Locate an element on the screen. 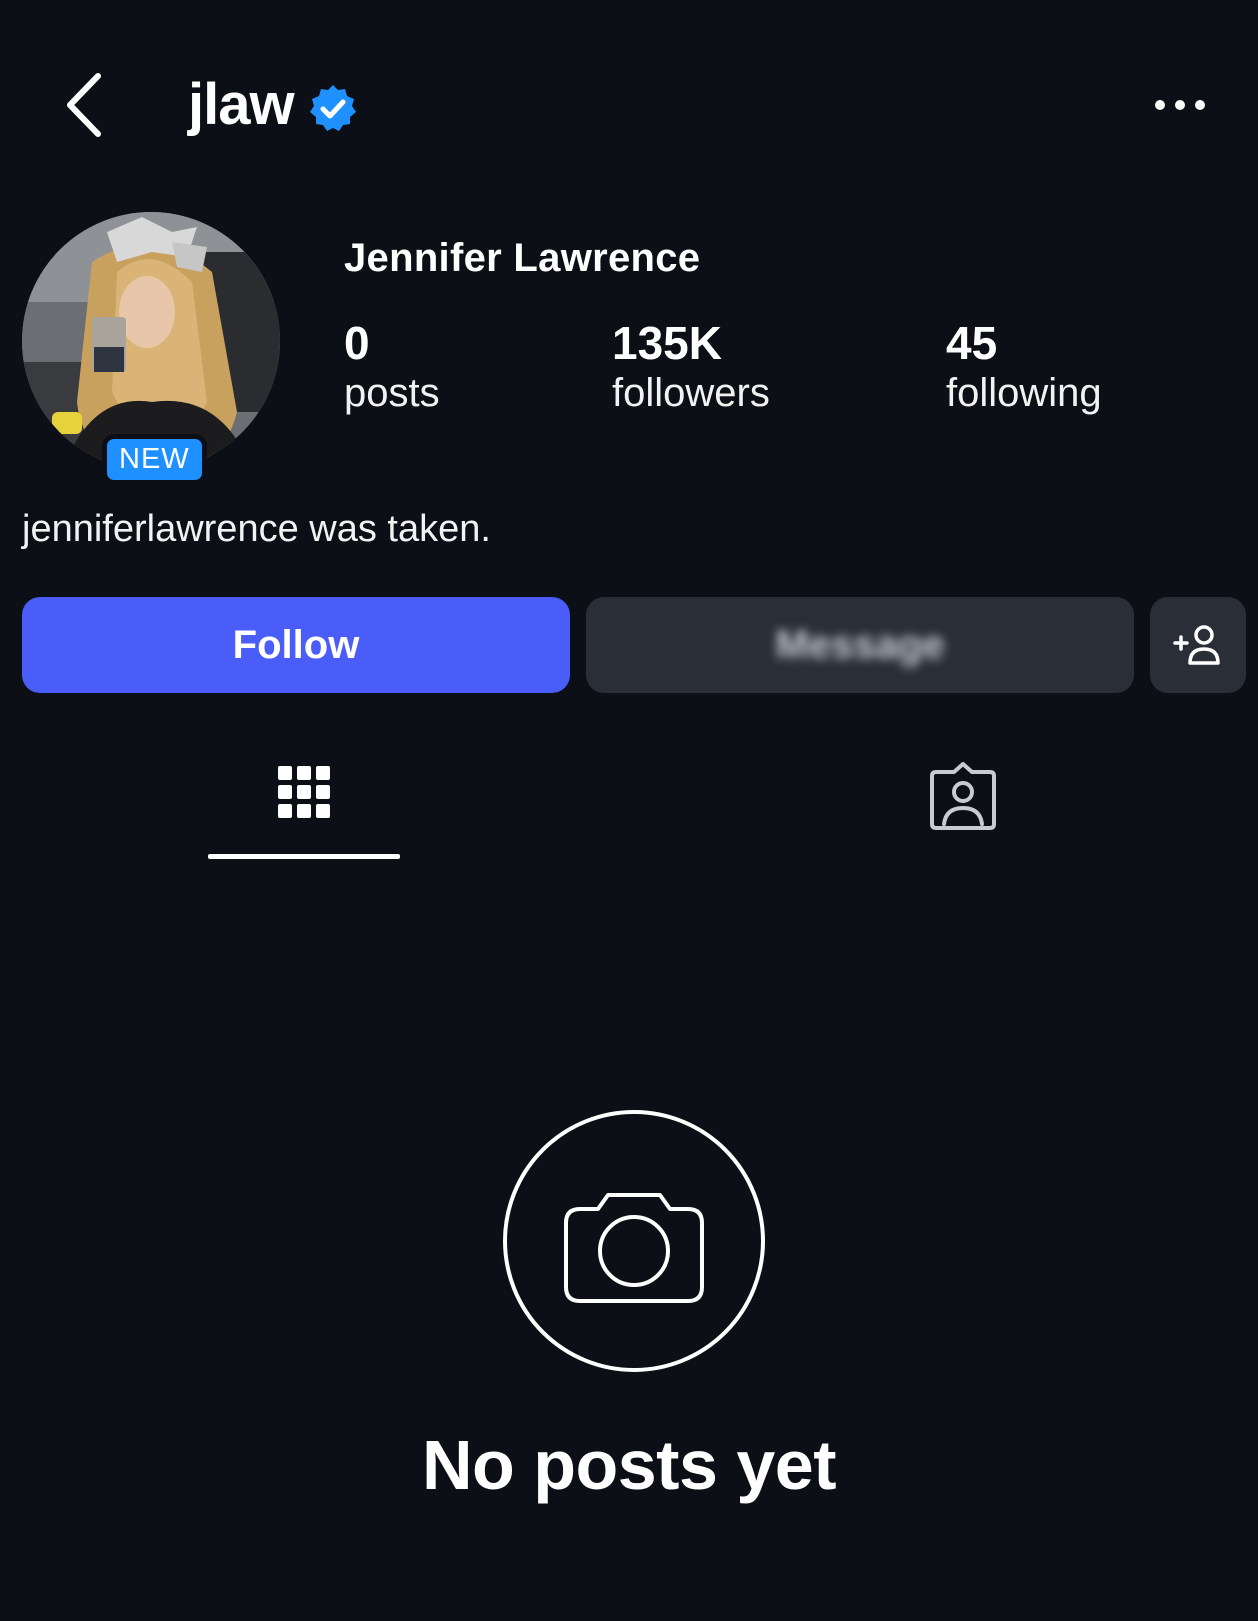 The height and width of the screenshot is (1621, 1258). verified-badge-icon is located at coordinates (332, 108).